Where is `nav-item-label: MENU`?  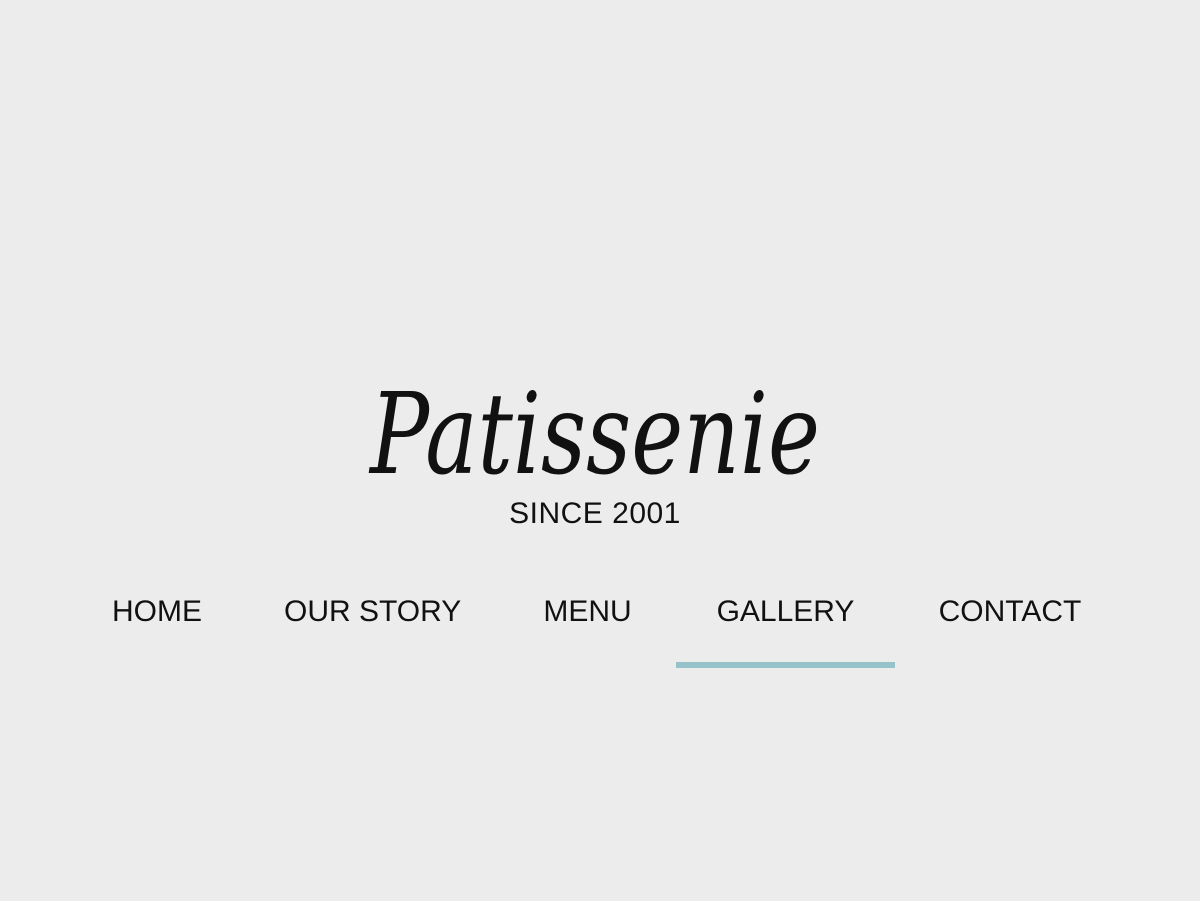 nav-item-label: MENU is located at coordinates (587, 611).